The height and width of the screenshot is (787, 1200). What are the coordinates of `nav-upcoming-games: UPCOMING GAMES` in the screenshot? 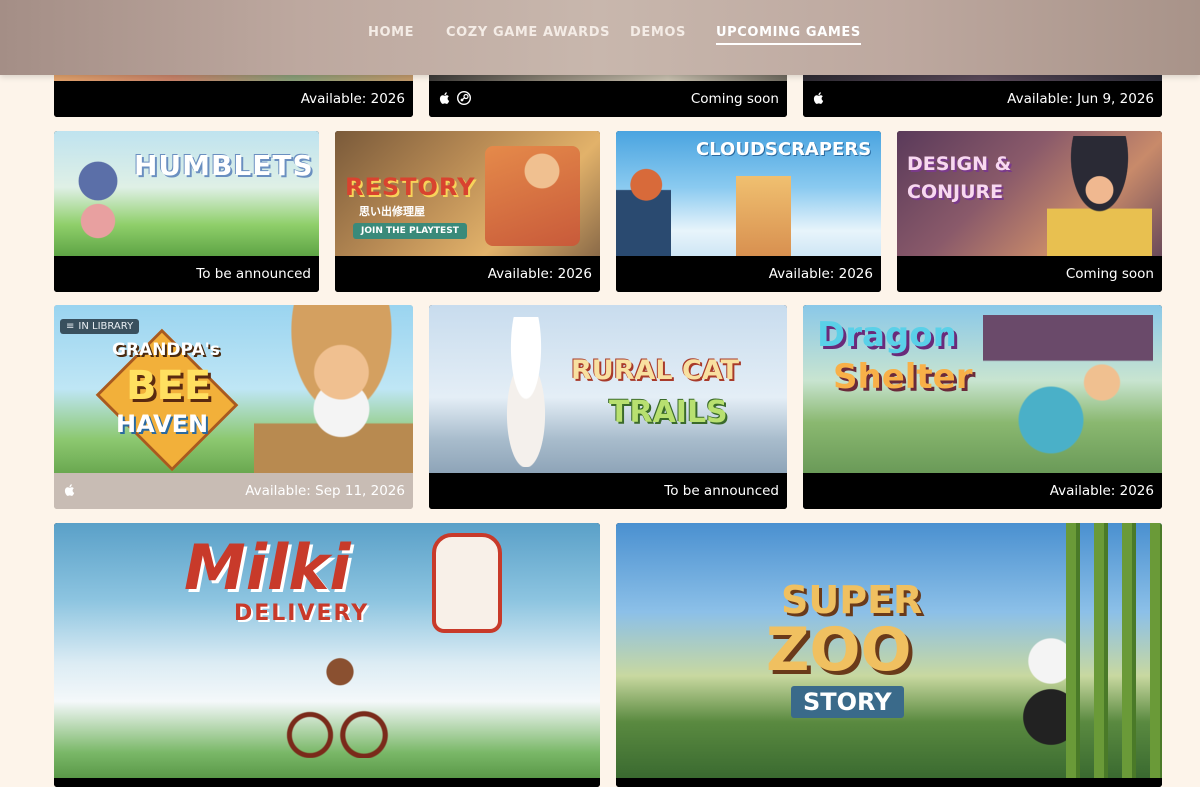 It's located at (788, 35).